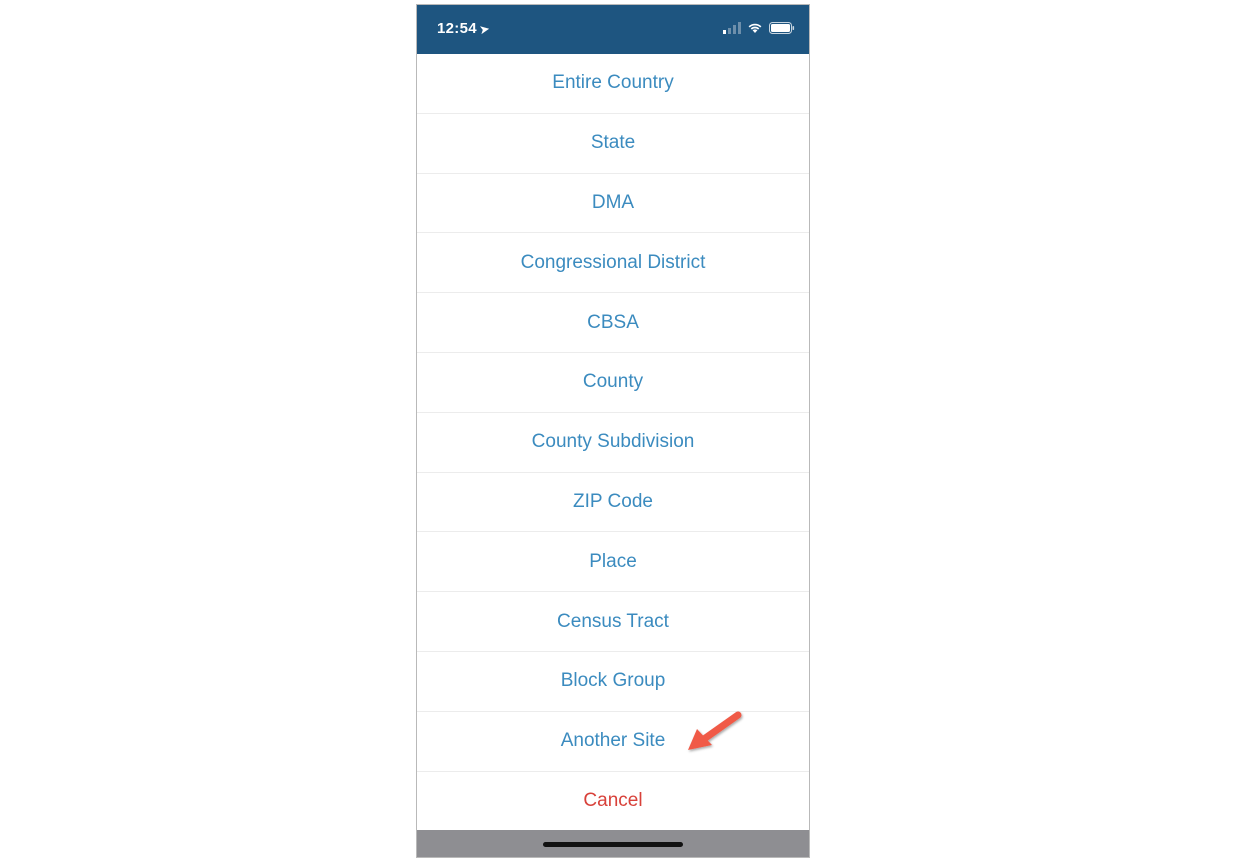  Describe the element at coordinates (613, 263) in the screenshot. I see `menu-item-congressional-district: Congressional District` at that location.